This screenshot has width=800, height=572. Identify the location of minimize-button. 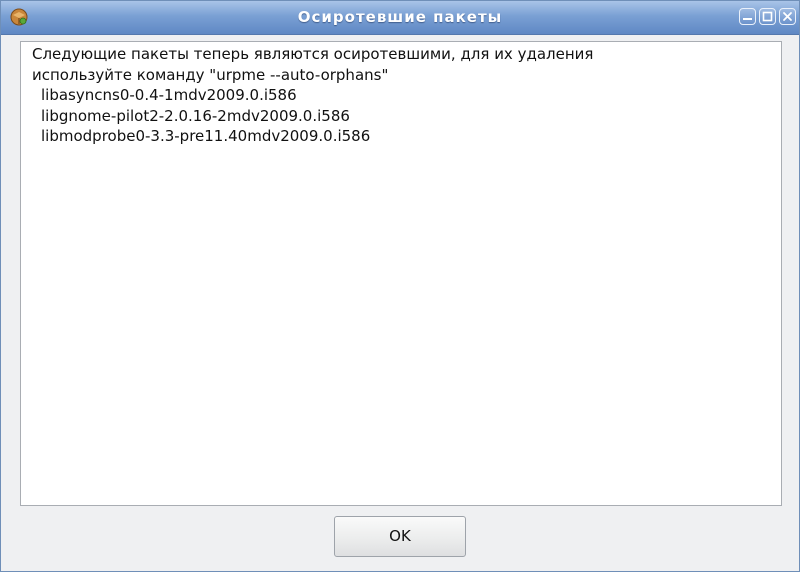
(747, 16).